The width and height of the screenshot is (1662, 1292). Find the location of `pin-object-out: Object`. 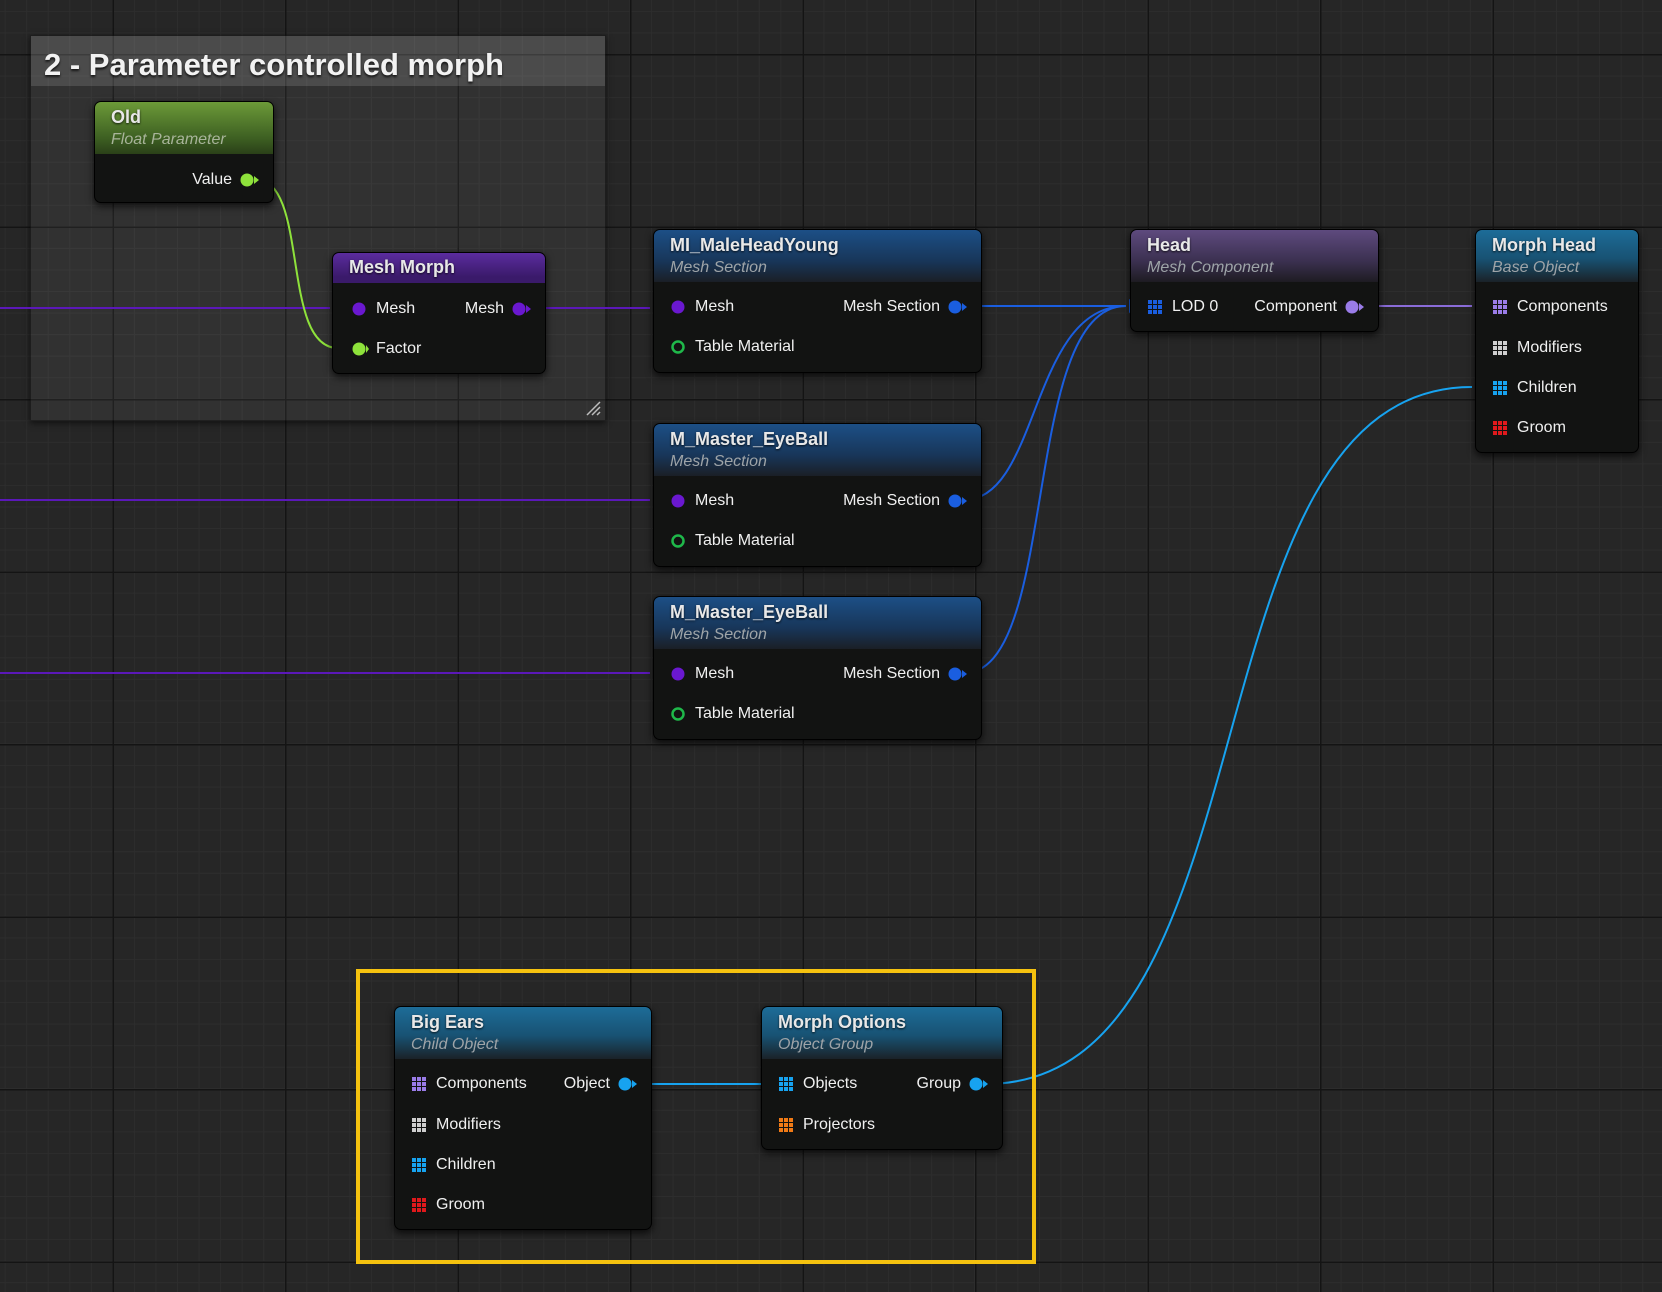

pin-object-out: Object is located at coordinates (600, 1084).